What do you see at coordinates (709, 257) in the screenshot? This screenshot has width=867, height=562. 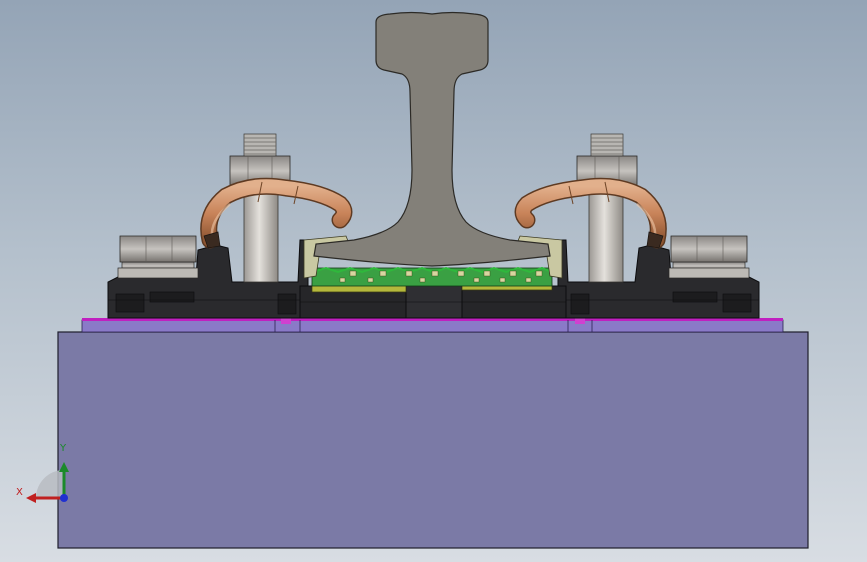 I see `anchor-bolt-right` at bounding box center [709, 257].